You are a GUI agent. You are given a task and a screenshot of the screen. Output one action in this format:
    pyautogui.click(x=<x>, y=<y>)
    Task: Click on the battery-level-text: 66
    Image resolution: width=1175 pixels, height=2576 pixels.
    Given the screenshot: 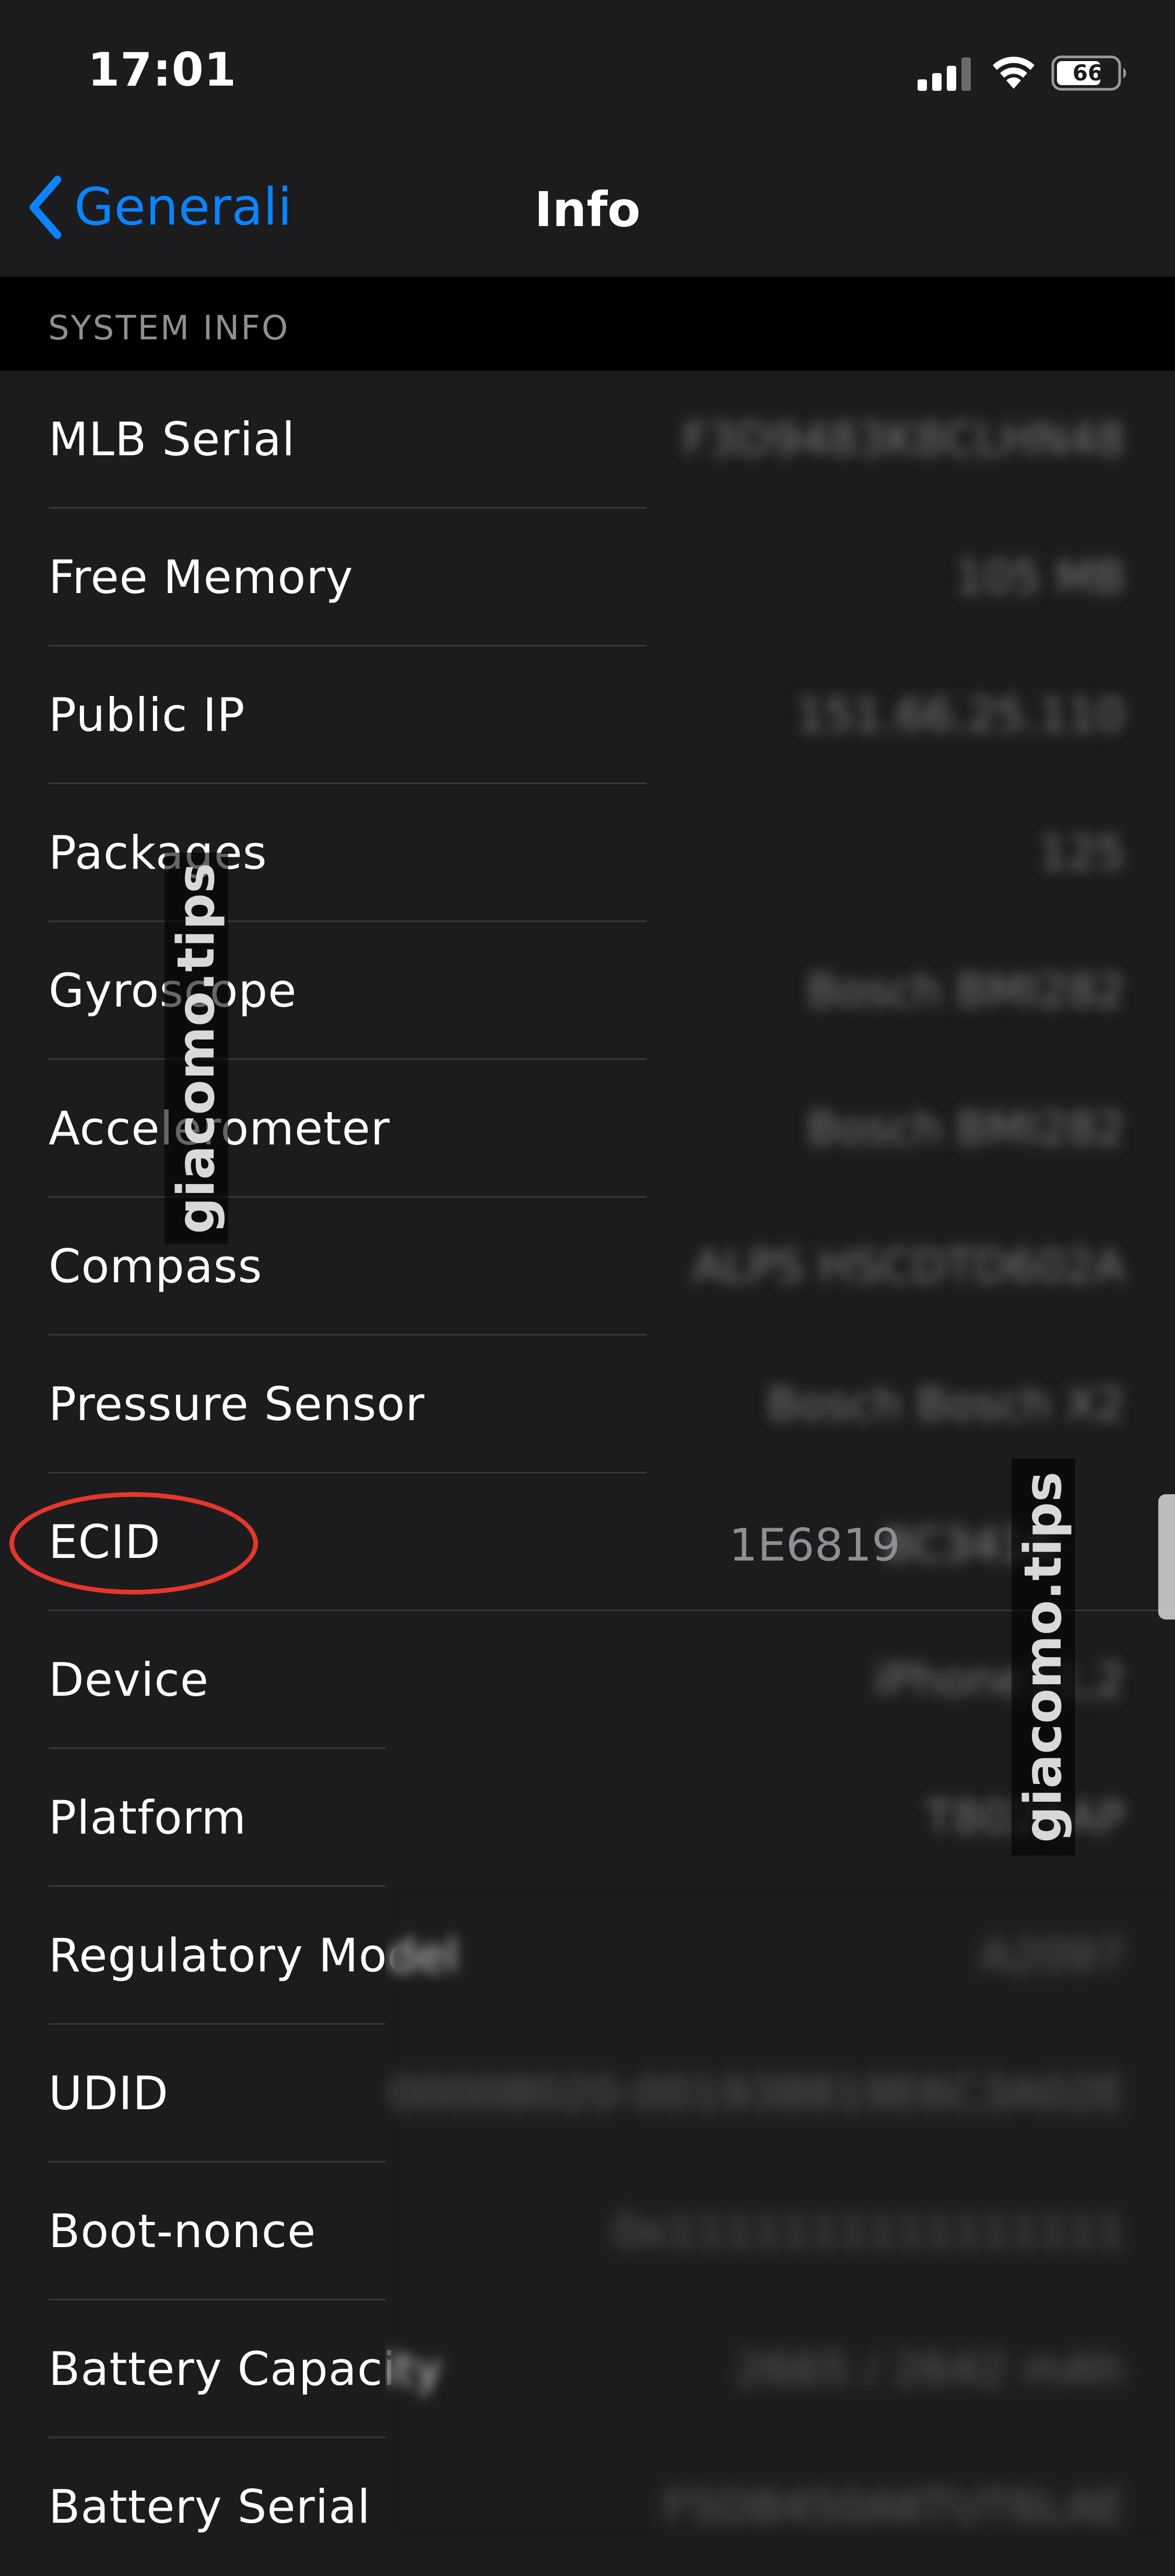 What is the action you would take?
    pyautogui.click(x=1087, y=73)
    